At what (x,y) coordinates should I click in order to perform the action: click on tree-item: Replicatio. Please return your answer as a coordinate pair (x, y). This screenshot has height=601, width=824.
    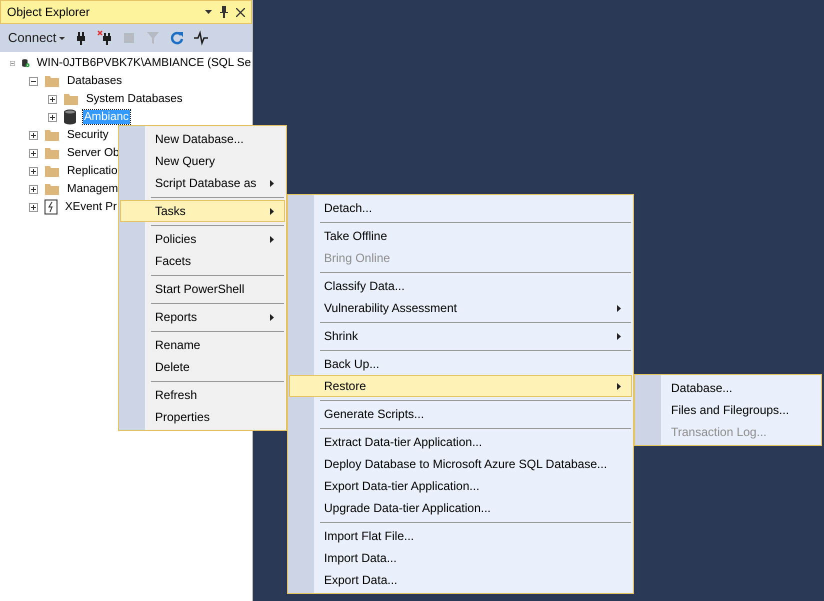
    Looking at the image, I should click on (92, 171).